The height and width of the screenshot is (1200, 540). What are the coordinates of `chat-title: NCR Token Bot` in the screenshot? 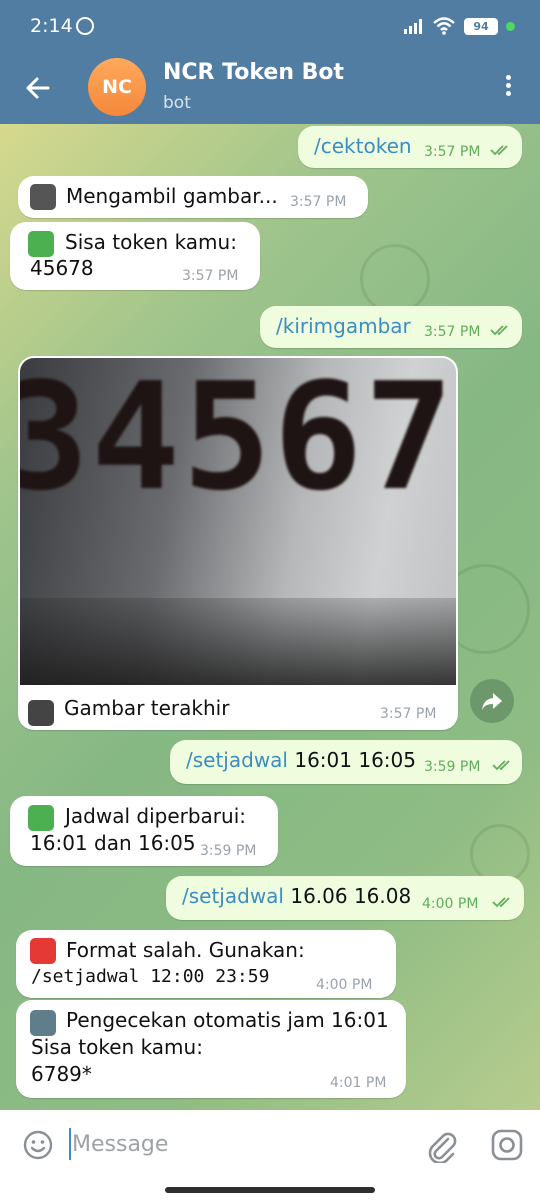 It's located at (253, 72).